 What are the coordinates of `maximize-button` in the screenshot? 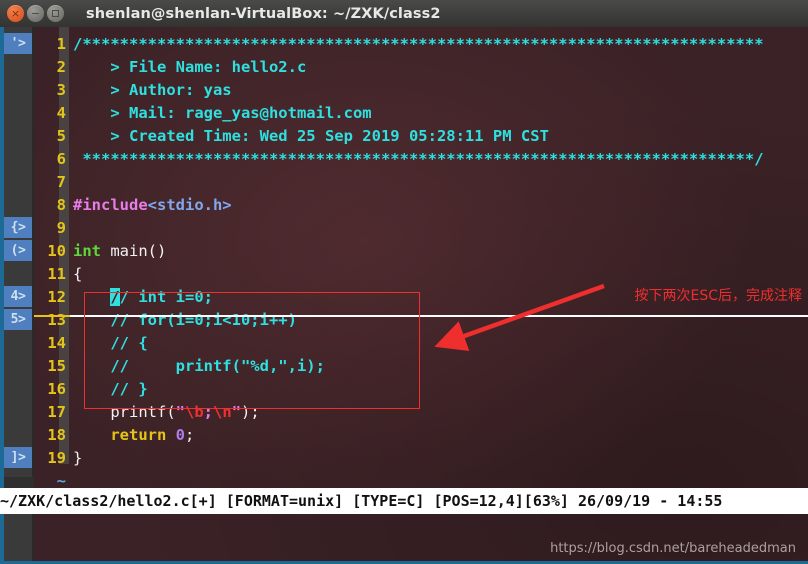 It's located at (55, 13).